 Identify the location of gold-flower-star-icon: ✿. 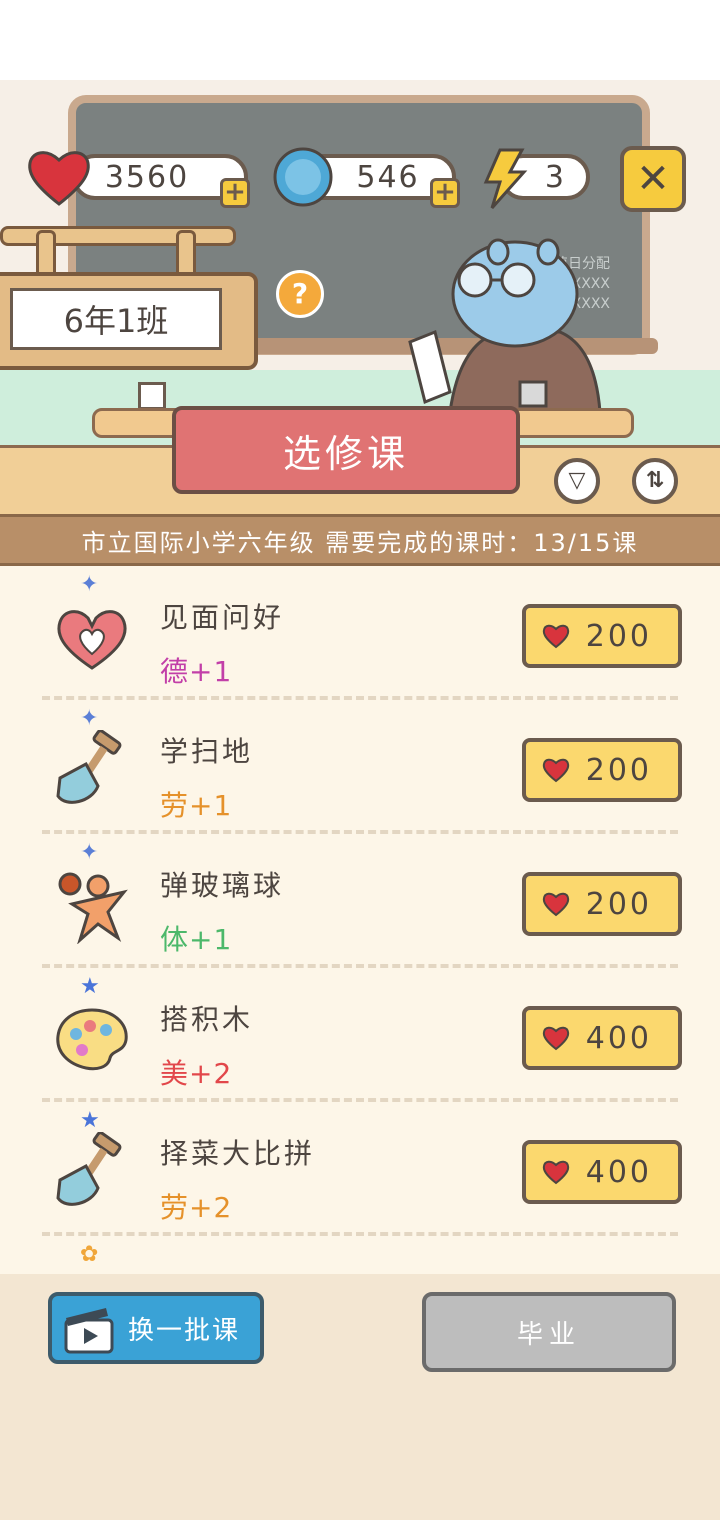
(89, 1254).